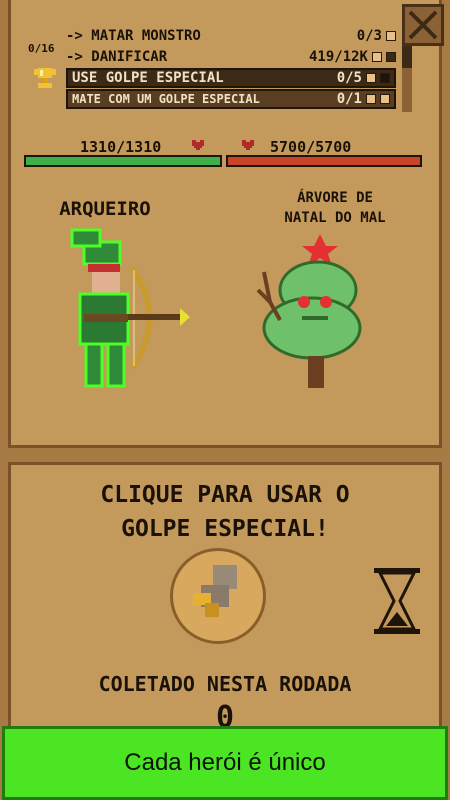  Describe the element at coordinates (369, 36) in the screenshot. I see `quest-progress: 0/3` at that location.